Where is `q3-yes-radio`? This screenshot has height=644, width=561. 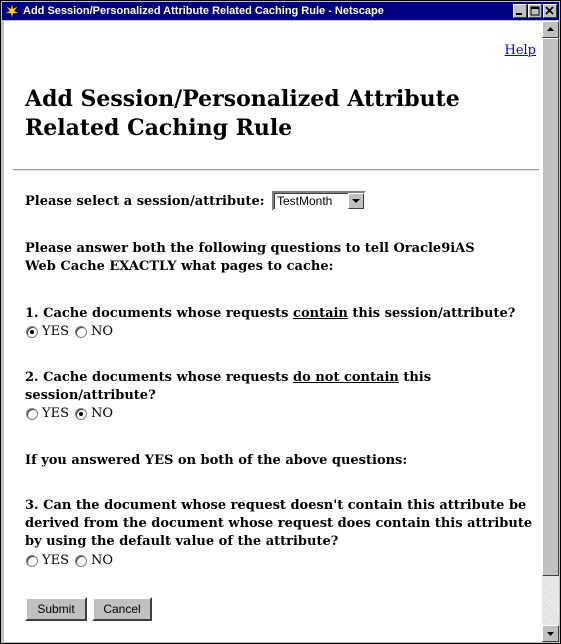
q3-yes-radio is located at coordinates (32, 560).